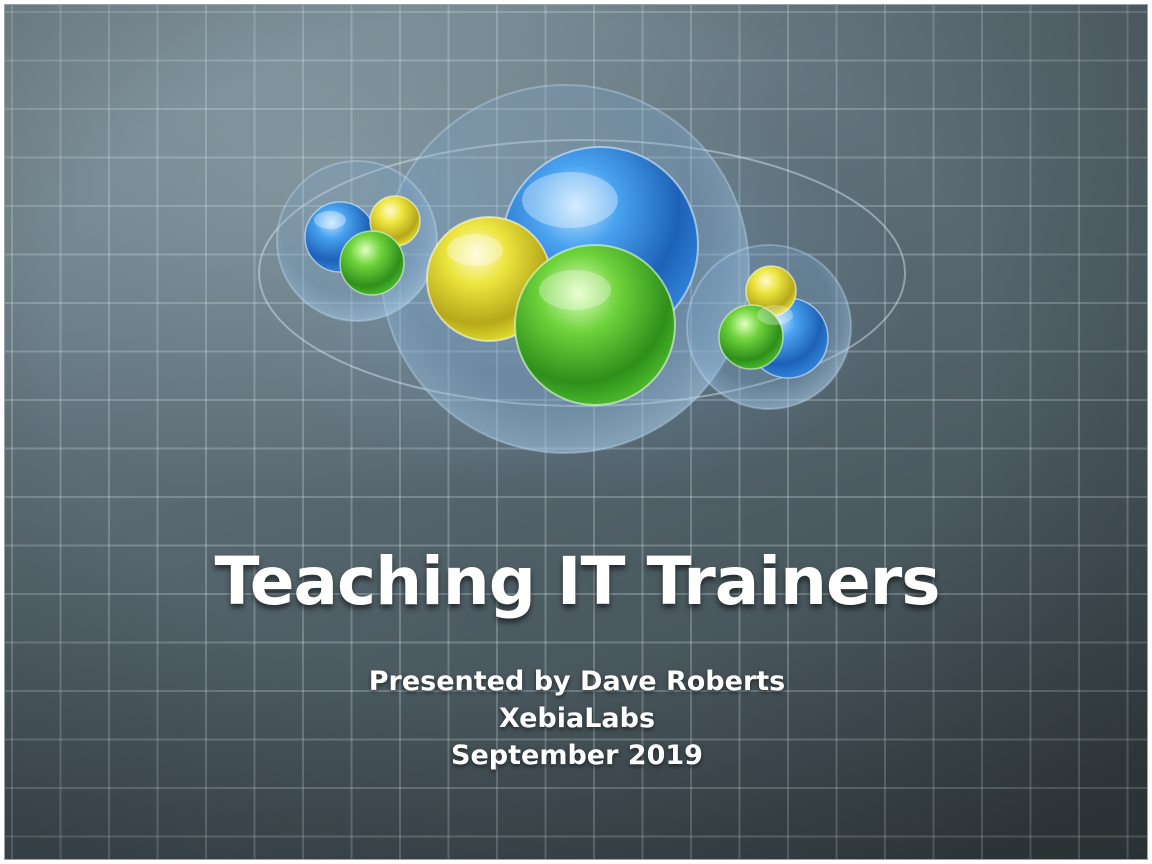  Describe the element at coordinates (577, 581) in the screenshot. I see `slide-title: Teaching IT Trainers` at that location.